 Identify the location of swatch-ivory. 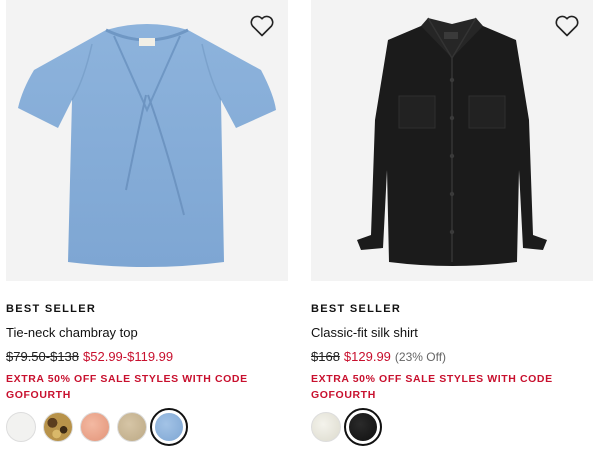
(326, 427).